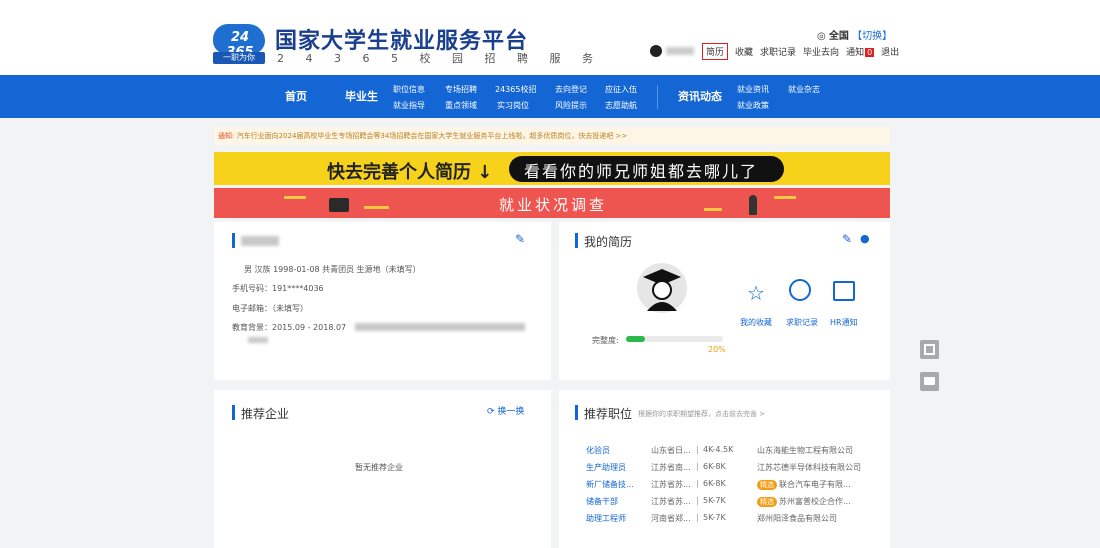 The width and height of the screenshot is (1100, 548). I want to click on region-selector: ◎ 全国 【切换】, so click(854, 34).